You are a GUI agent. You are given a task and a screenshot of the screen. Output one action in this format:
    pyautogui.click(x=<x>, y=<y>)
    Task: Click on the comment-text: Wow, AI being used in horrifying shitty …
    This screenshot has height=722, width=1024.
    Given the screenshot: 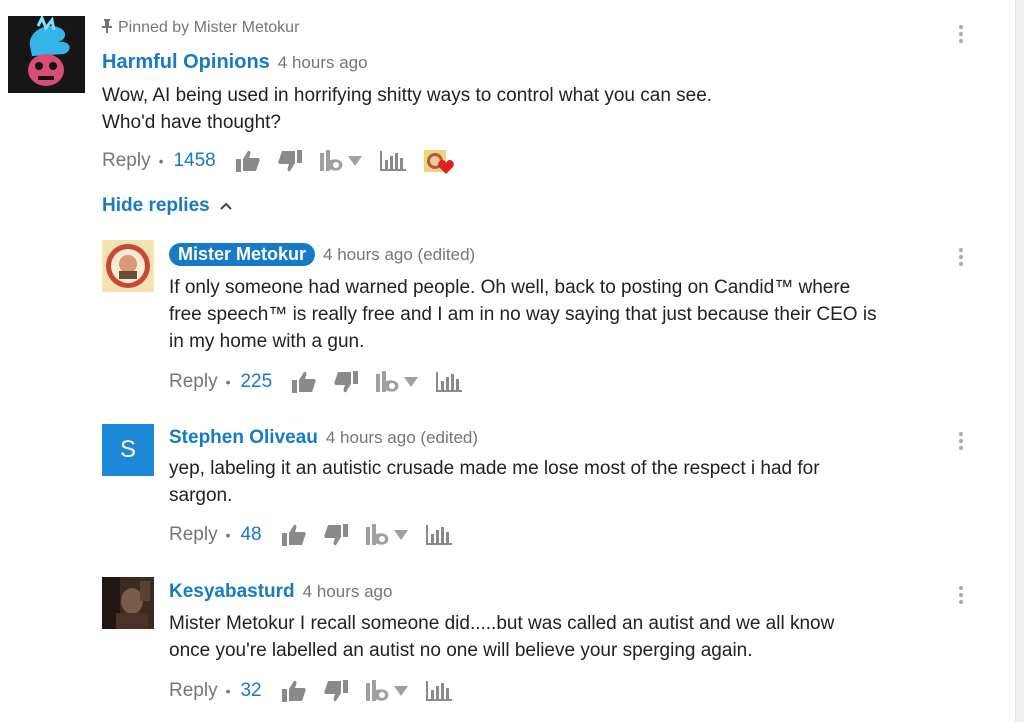 What is the action you would take?
    pyautogui.click(x=512, y=109)
    